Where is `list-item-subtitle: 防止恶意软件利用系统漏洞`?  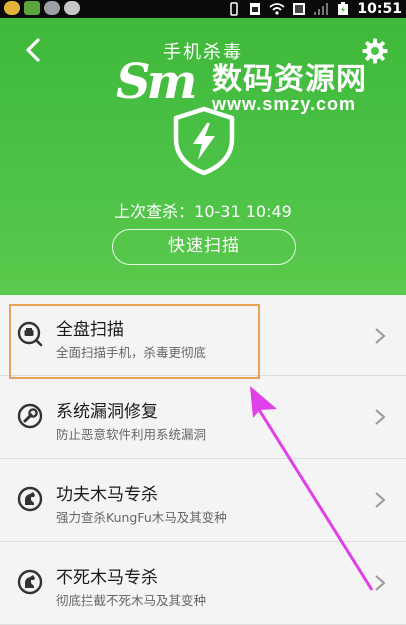
list-item-subtitle: 防止恶意软件利用系统漏洞 is located at coordinates (131, 434).